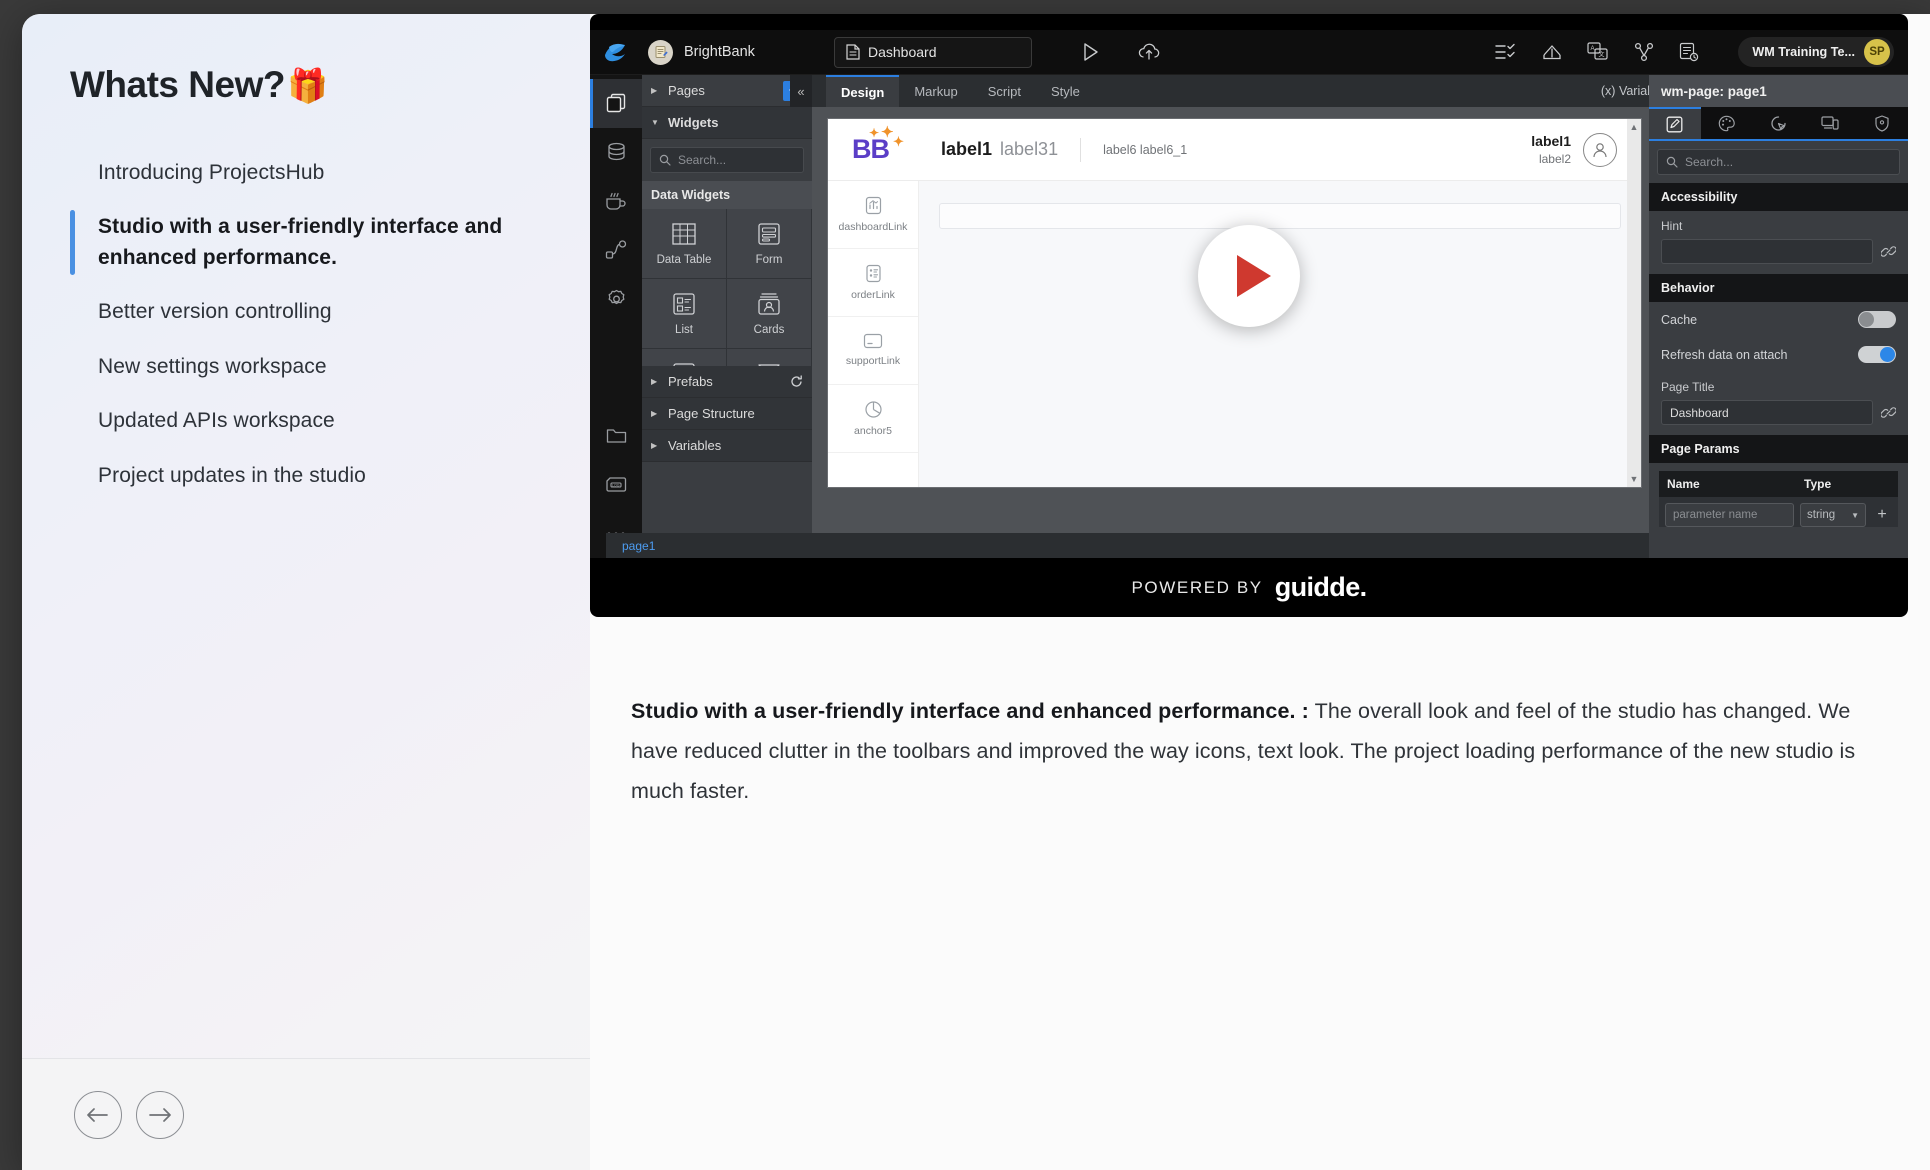  What do you see at coordinates (1634, 127) in the screenshot?
I see `scroll-up-icon: ▲` at bounding box center [1634, 127].